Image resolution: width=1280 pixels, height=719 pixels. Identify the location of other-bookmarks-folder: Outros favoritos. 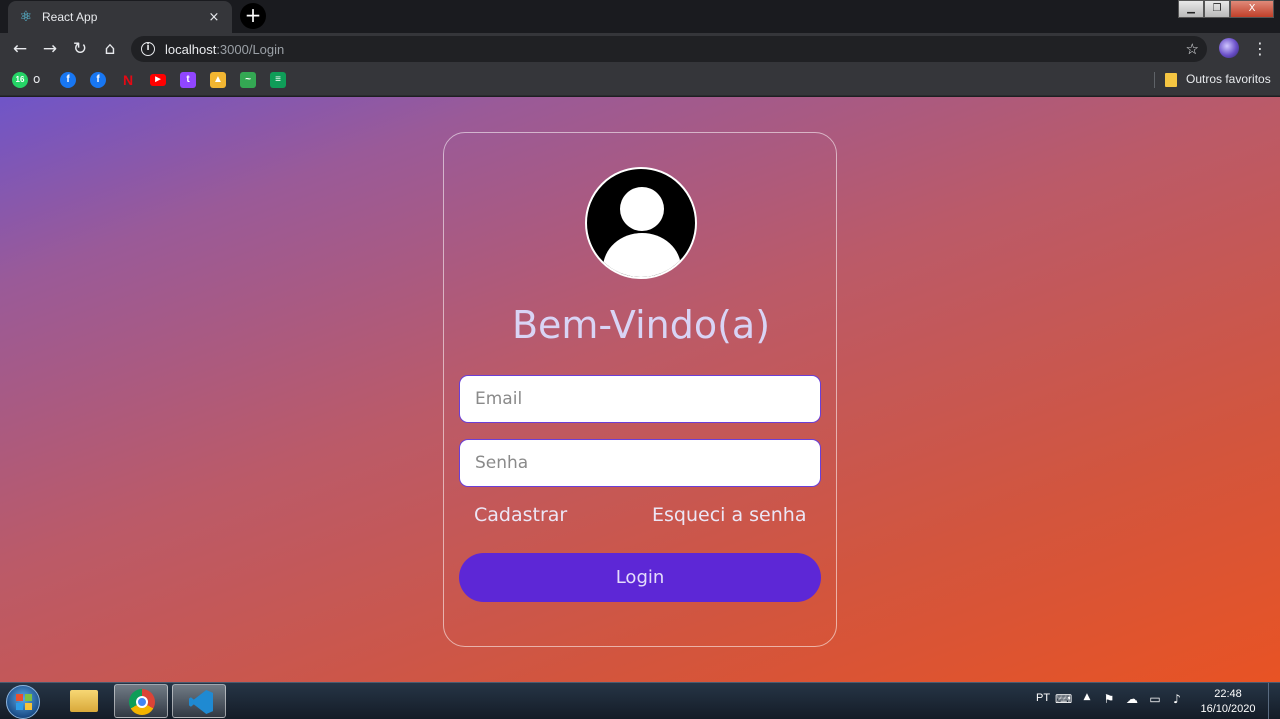
(1228, 79).